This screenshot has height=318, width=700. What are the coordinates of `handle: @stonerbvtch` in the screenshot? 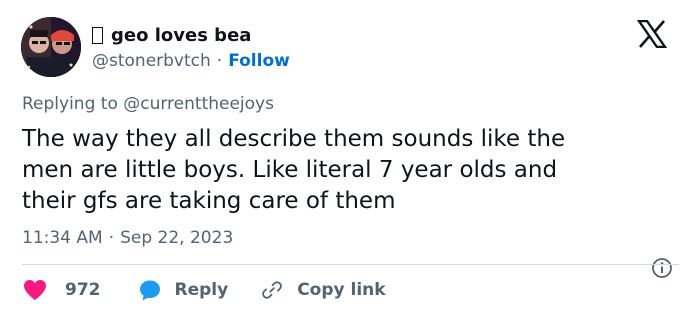 It's located at (151, 61).